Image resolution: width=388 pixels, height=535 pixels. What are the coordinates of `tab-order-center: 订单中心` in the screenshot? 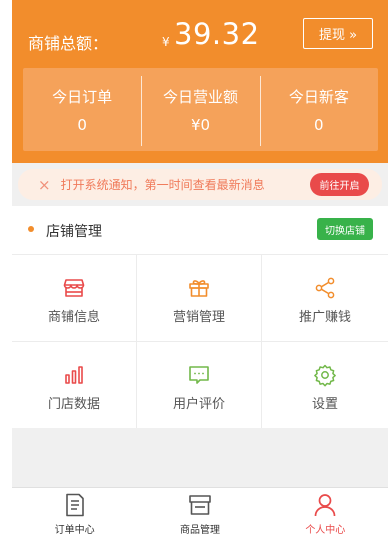 It's located at (74, 511).